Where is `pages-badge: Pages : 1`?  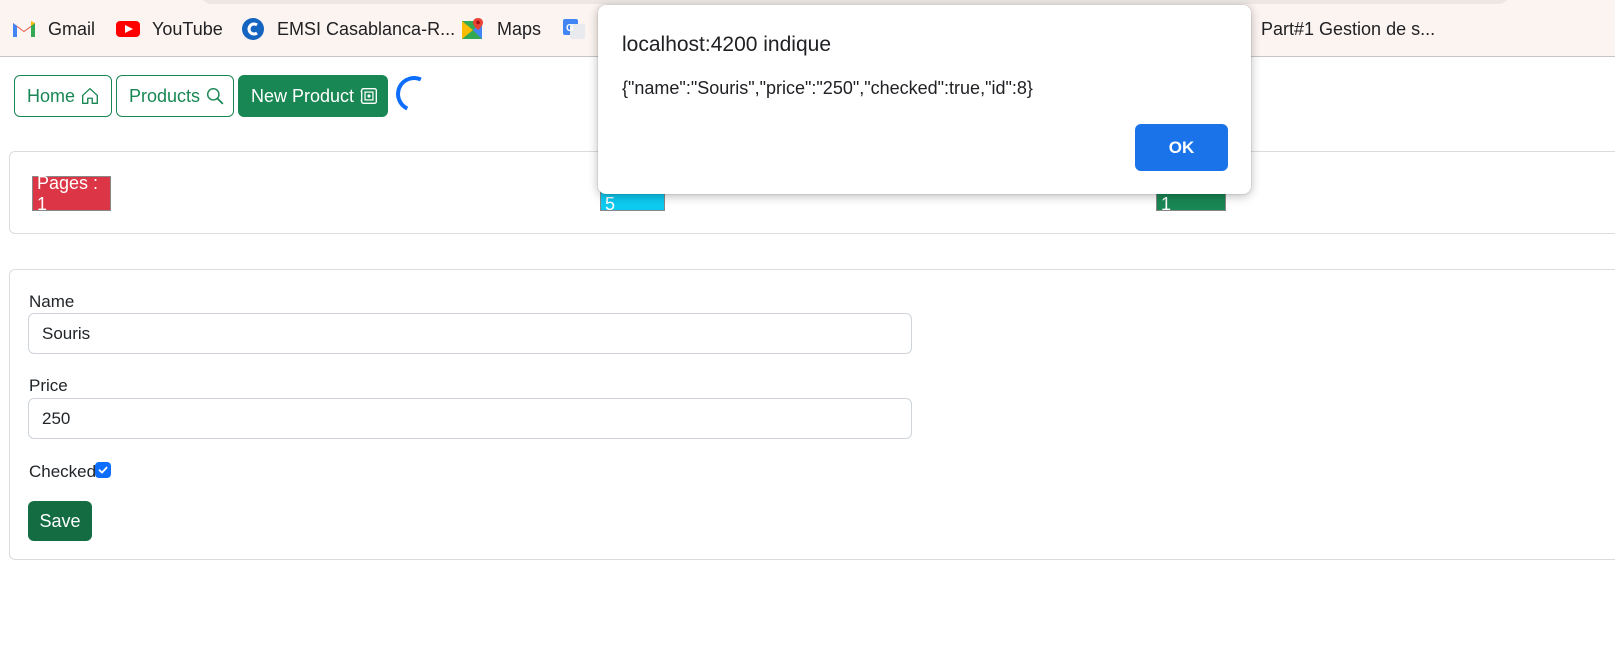 pages-badge: Pages : 1 is located at coordinates (71, 193).